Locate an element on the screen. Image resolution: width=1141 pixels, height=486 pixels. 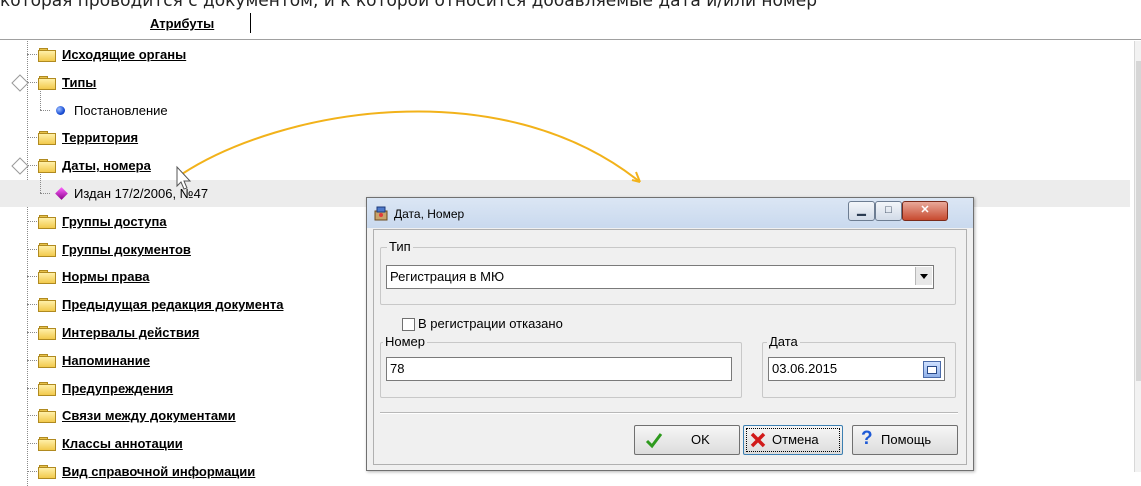
cancel-button: Отмена is located at coordinates (793, 440).